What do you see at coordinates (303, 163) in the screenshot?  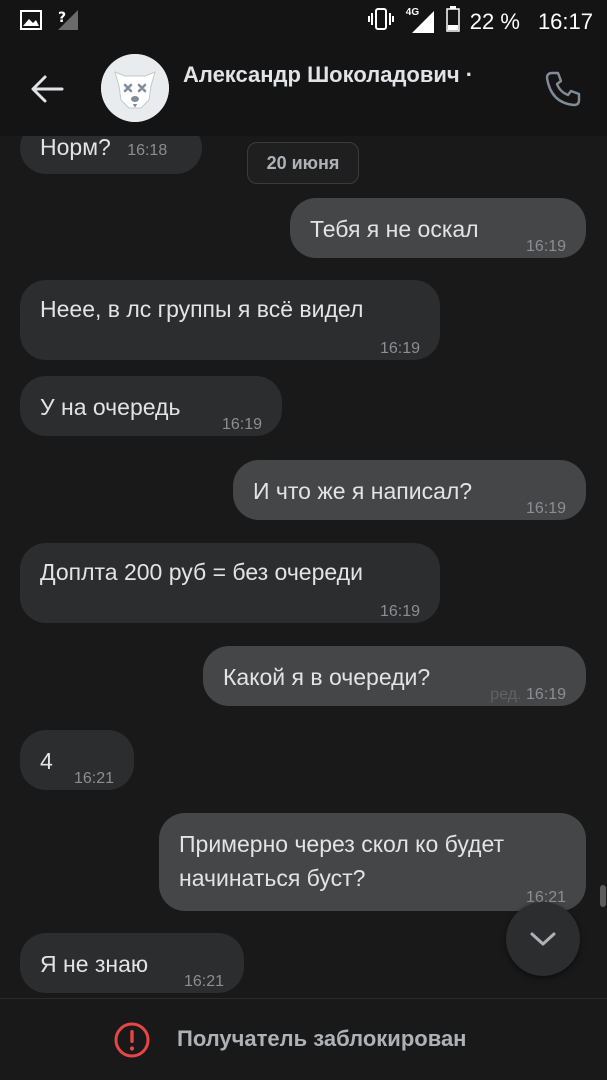 I see `date-separator: 20 июня` at bounding box center [303, 163].